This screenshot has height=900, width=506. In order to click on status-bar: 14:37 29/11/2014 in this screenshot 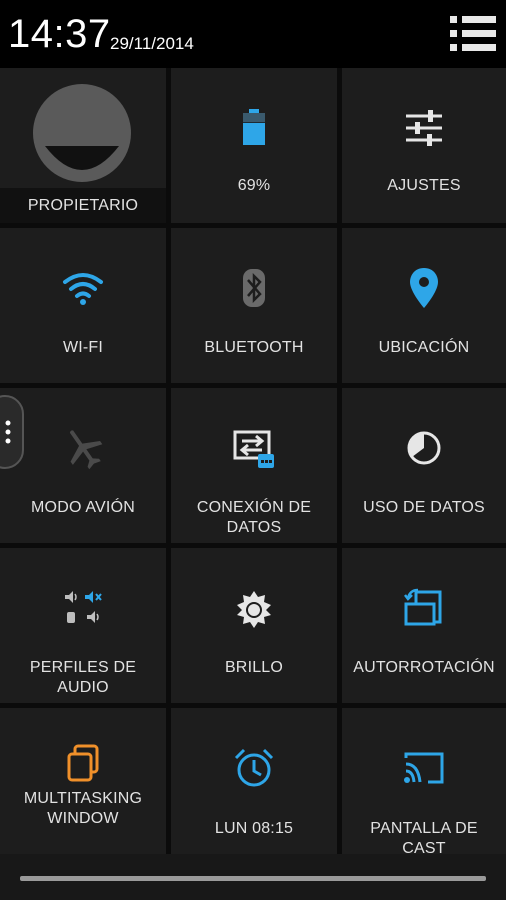, I will do `click(253, 34)`.